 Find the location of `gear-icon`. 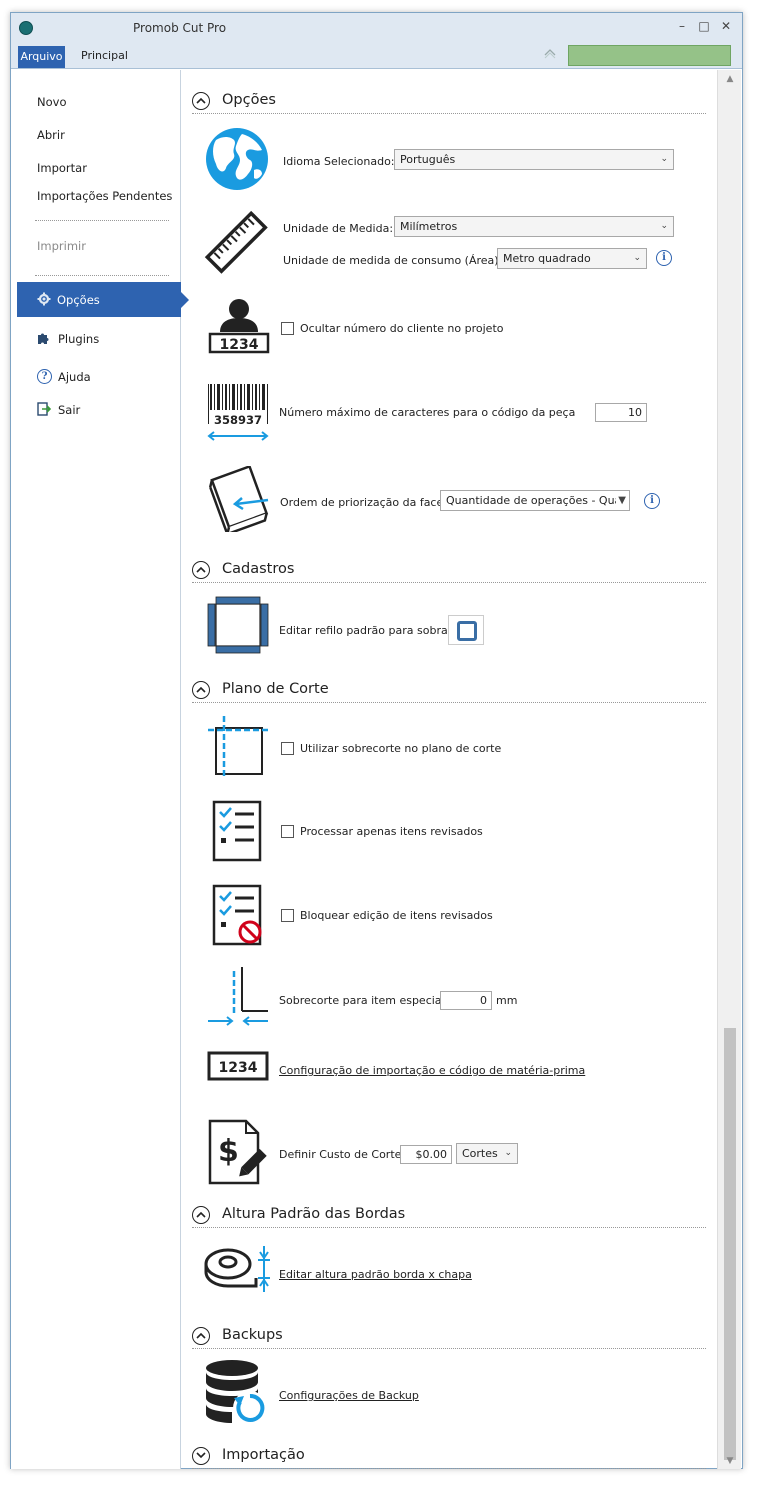

gear-icon is located at coordinates (44, 299).